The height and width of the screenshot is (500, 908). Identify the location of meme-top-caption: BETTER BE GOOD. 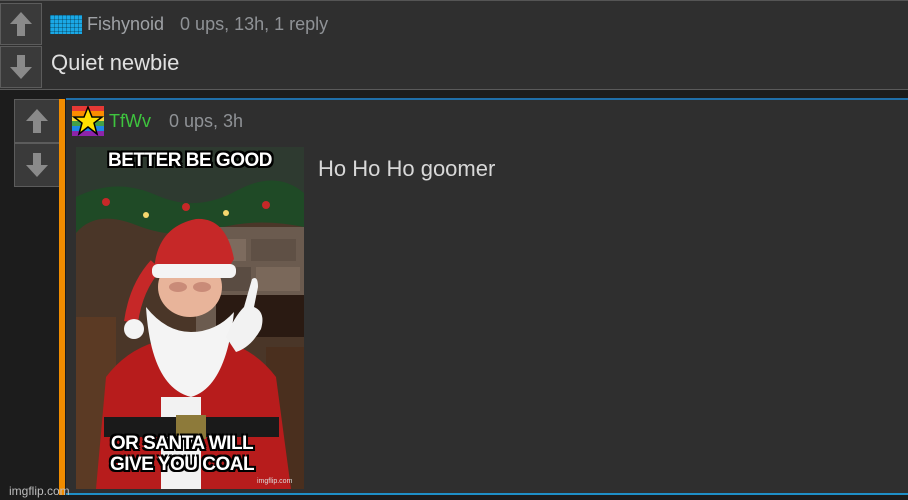
(190, 160).